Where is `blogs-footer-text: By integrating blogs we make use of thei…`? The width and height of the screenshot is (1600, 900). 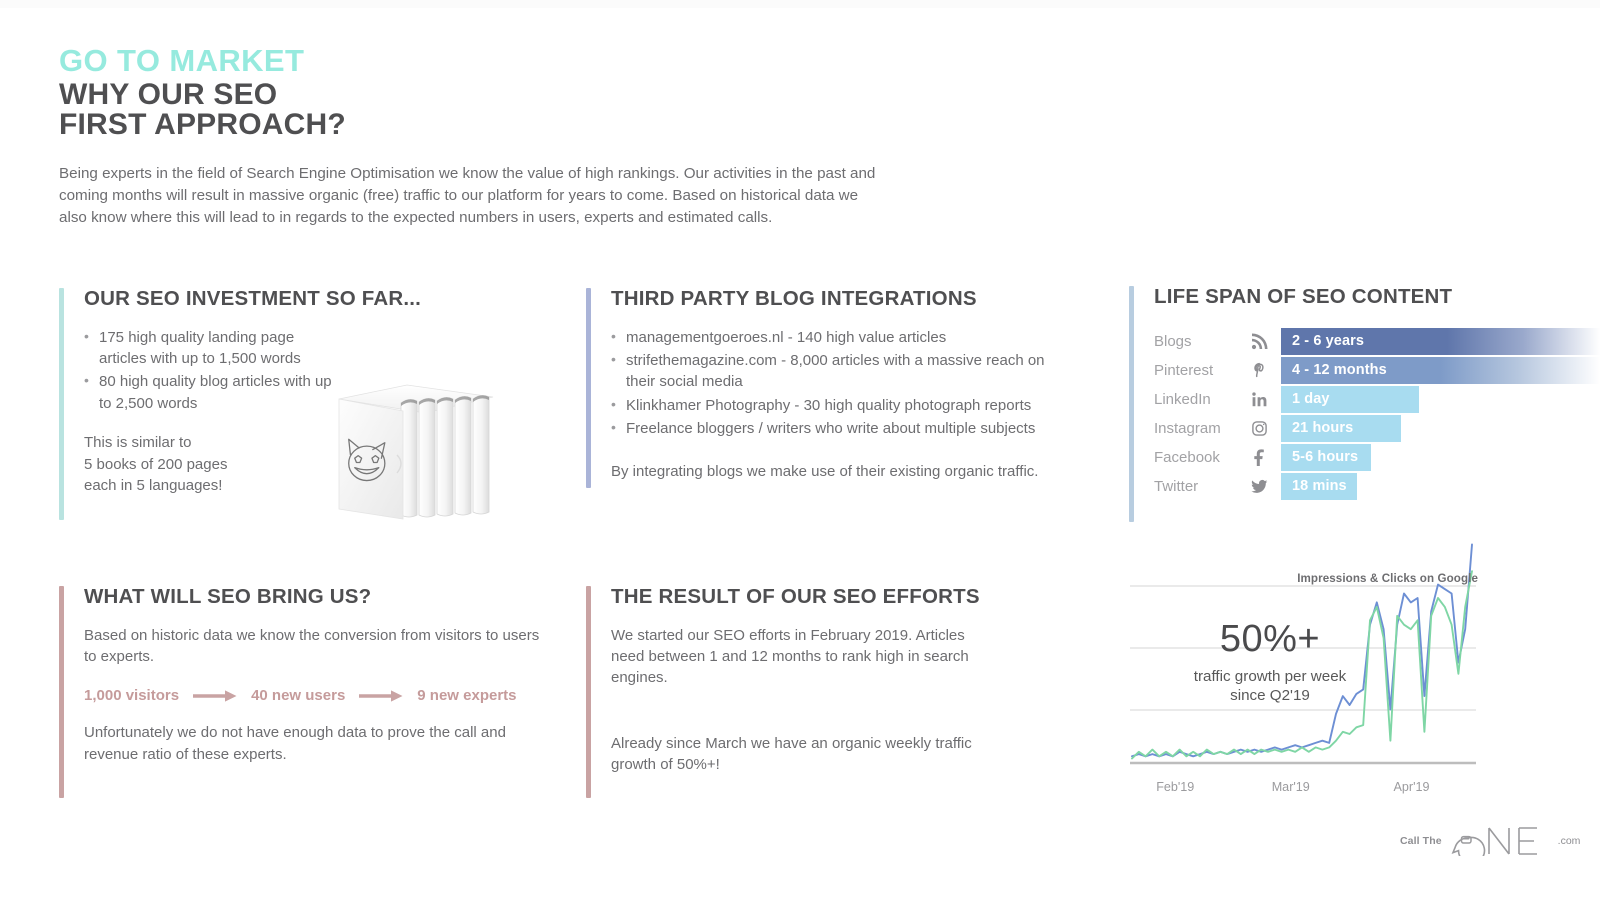
blogs-footer-text: By integrating blogs we make use of thei… is located at coordinates (825, 471).